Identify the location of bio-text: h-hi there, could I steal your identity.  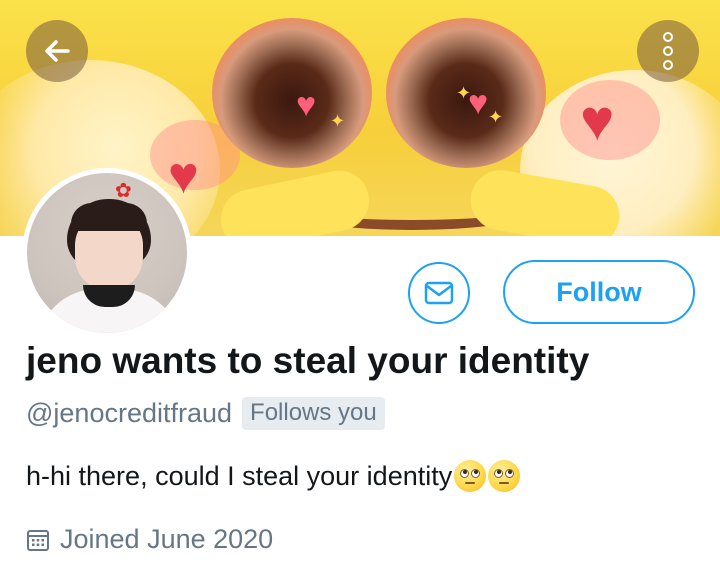
(239, 475).